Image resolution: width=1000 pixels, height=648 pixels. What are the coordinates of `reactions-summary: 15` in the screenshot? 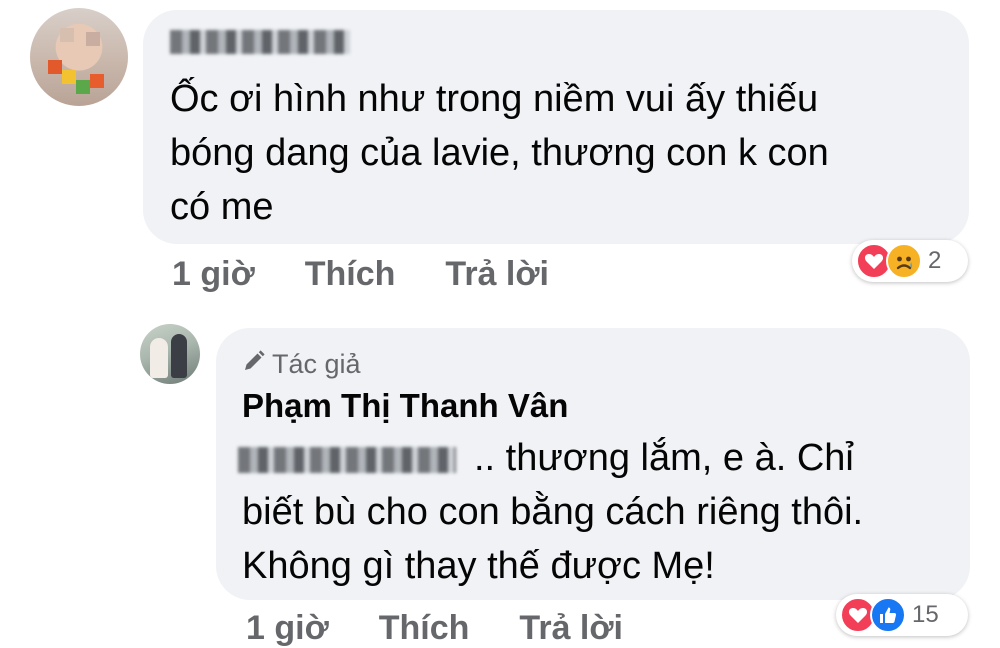 It's located at (902, 615).